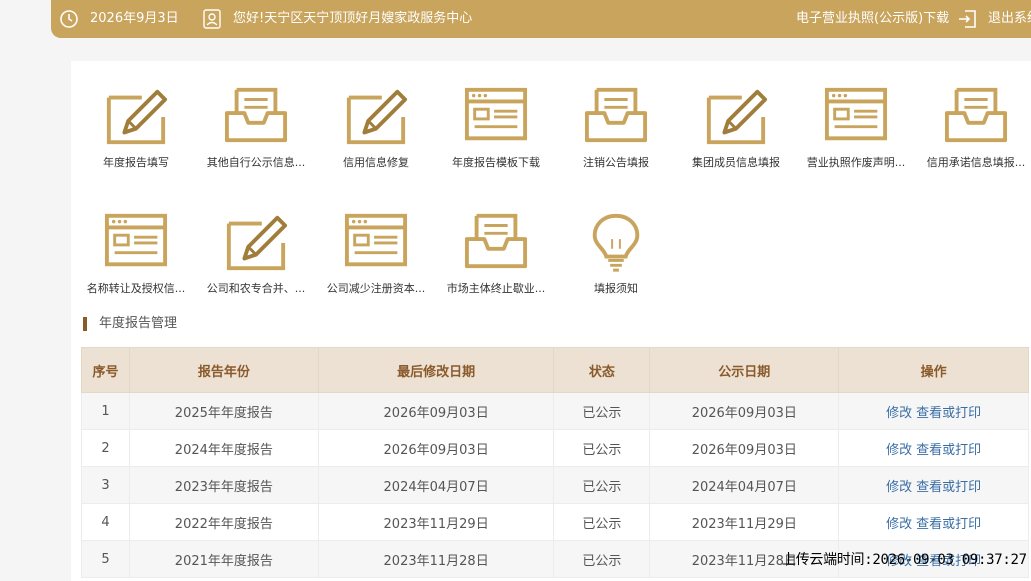 The image size is (1031, 581). I want to click on function-tile: 年度报告模板下载, so click(496, 127).